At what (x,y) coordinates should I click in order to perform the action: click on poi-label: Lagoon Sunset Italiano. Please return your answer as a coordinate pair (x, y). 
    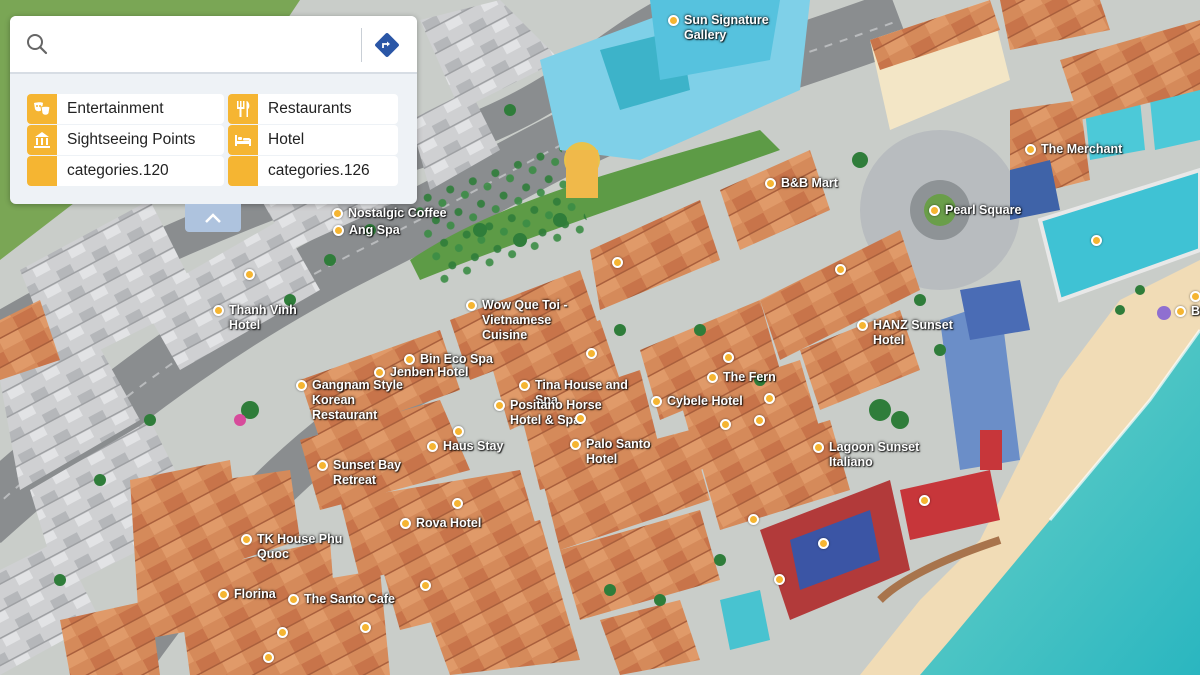
    Looking at the image, I should click on (874, 454).